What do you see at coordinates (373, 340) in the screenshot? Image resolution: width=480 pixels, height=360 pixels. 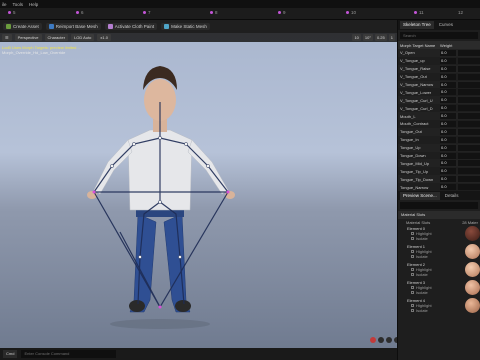 I see `record-button` at bounding box center [373, 340].